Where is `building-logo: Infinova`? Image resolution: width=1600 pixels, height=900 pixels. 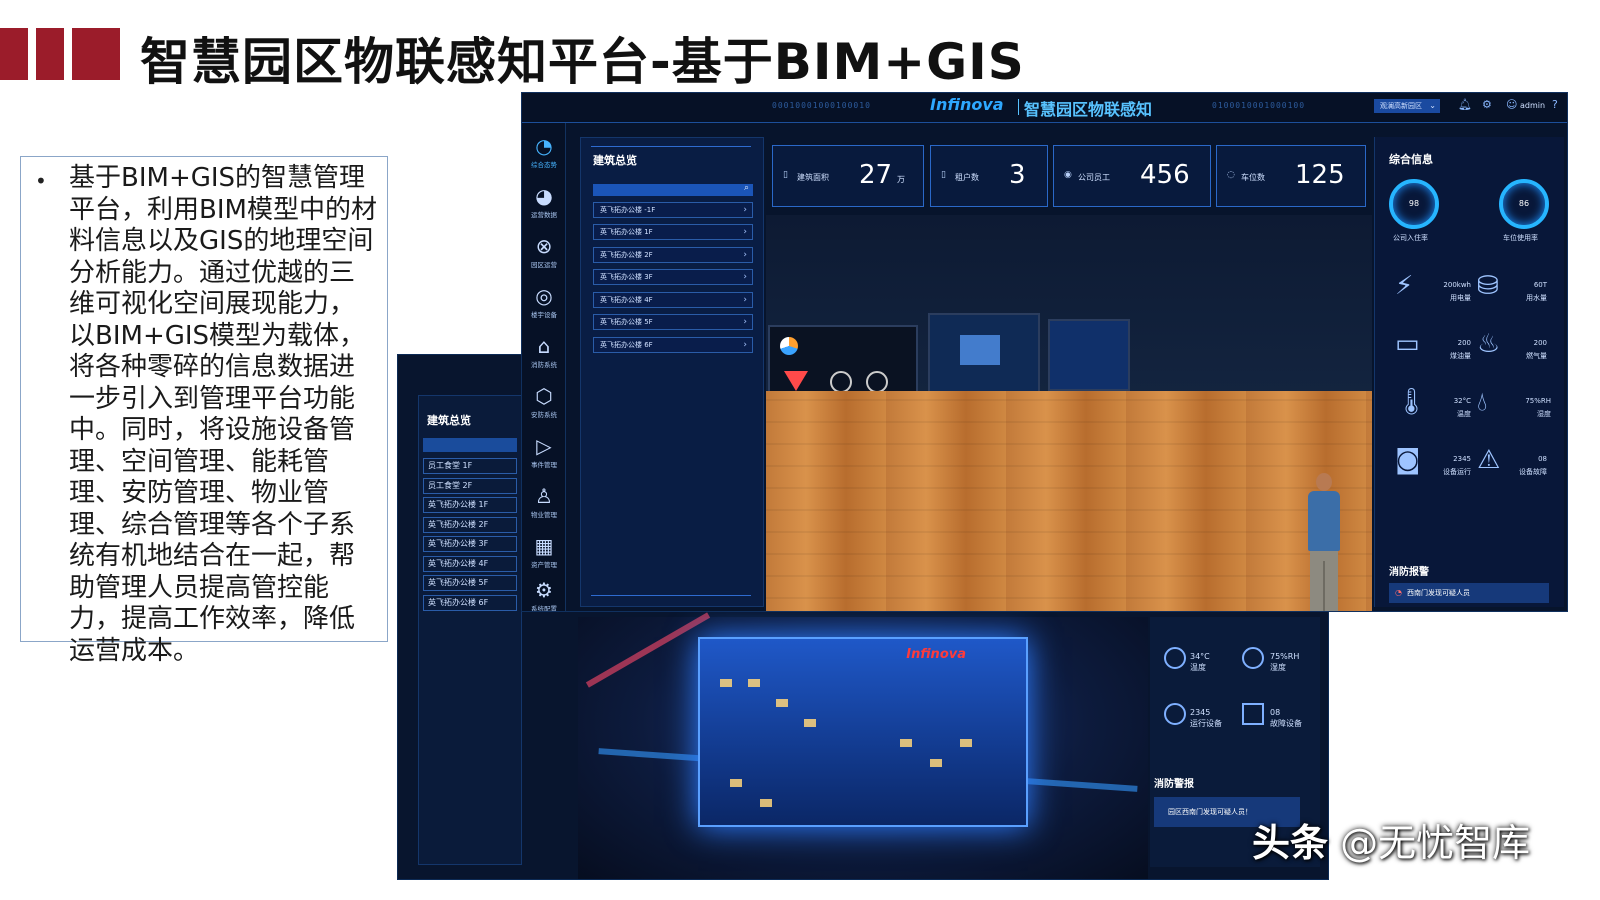
building-logo: Infinova is located at coordinates (936, 654).